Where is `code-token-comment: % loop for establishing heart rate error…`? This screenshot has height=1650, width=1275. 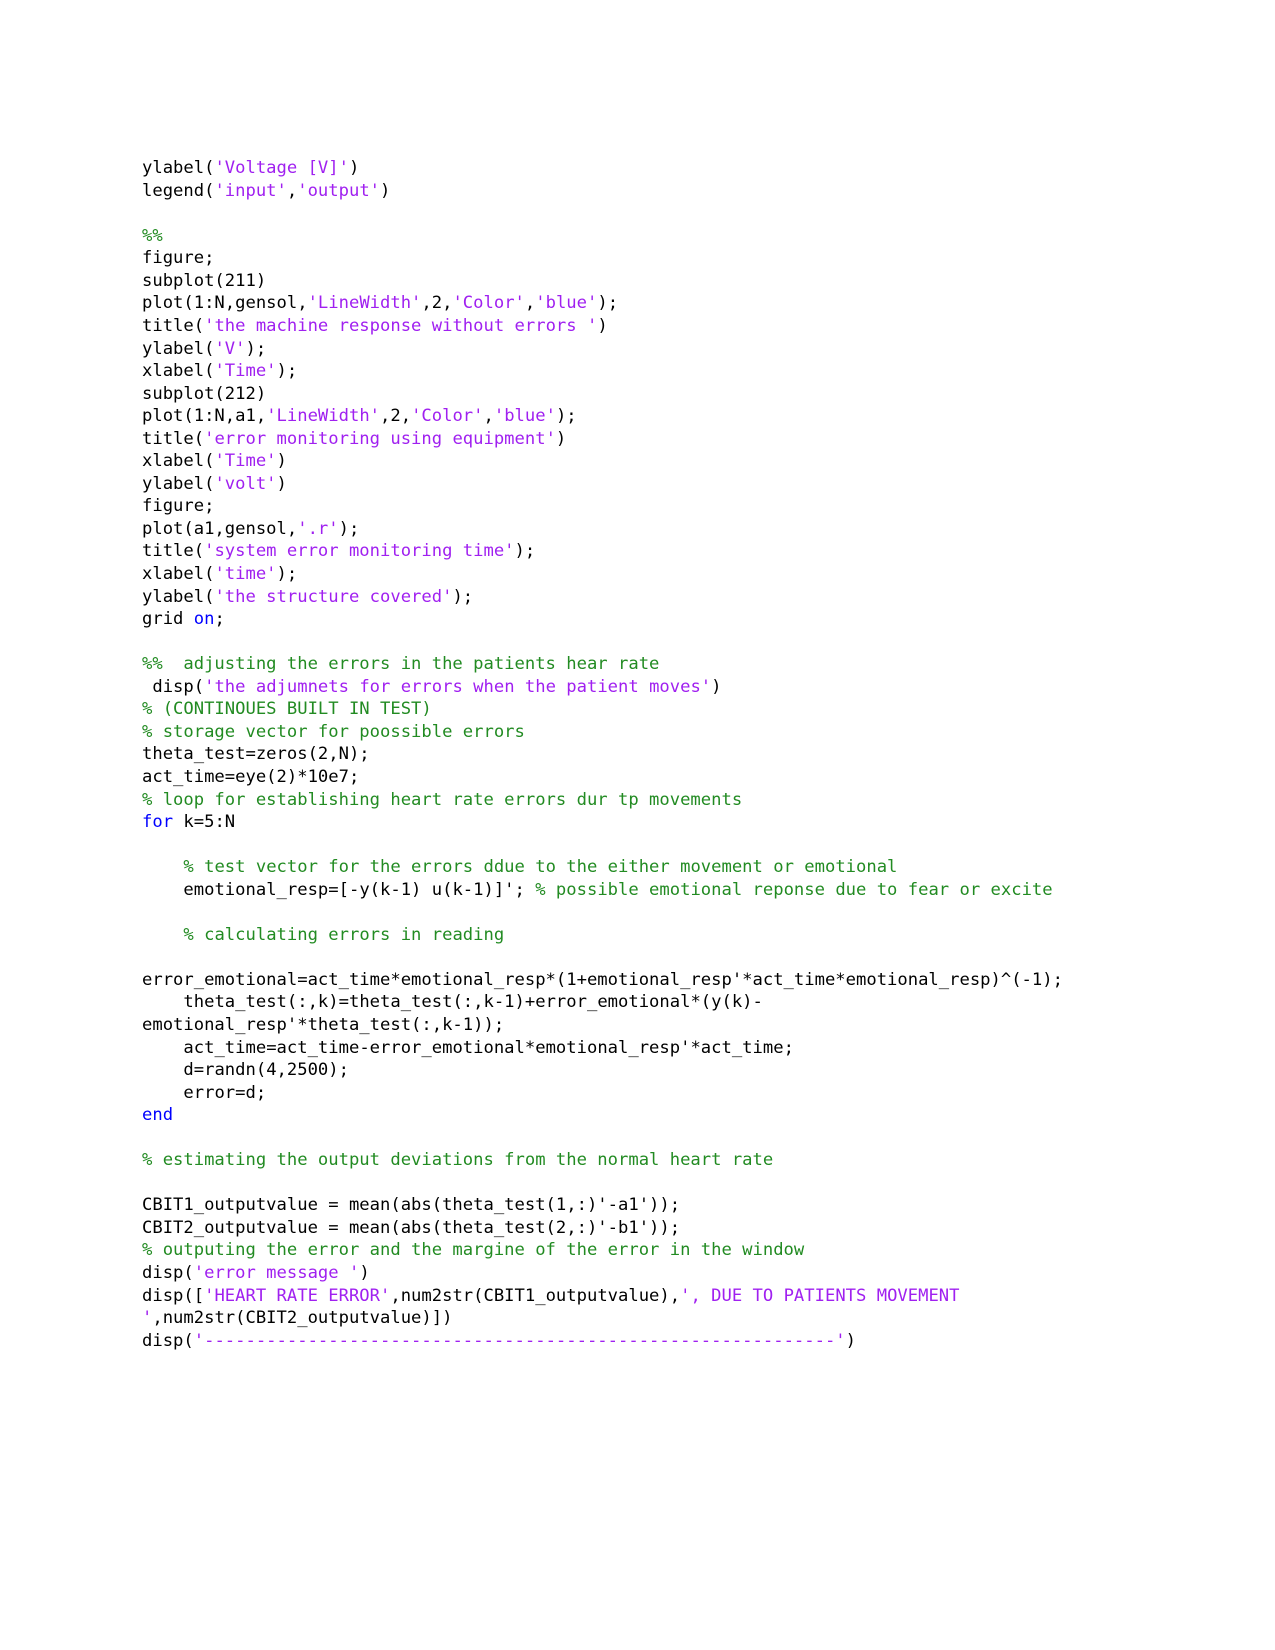
code-token-comment: % loop for establishing heart rate error… is located at coordinates (442, 799).